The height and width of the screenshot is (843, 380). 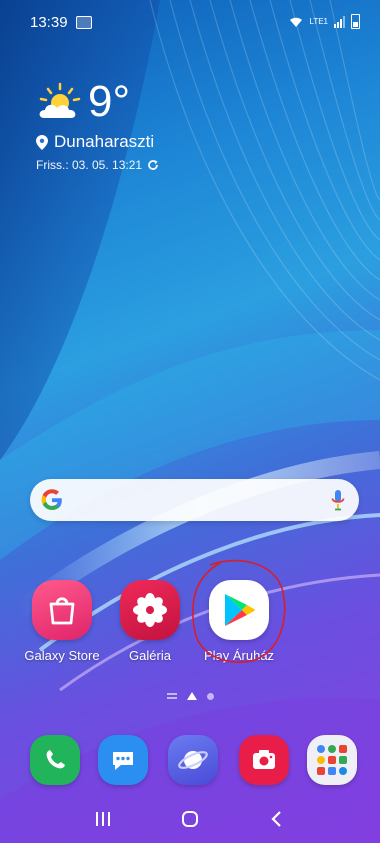 What do you see at coordinates (318, 21) in the screenshot?
I see `network-label: LTE1` at bounding box center [318, 21].